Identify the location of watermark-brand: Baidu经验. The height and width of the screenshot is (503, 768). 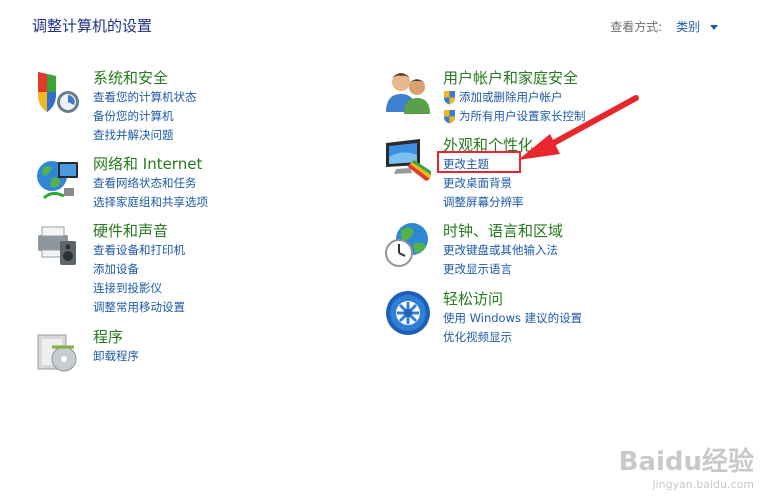
(686, 462).